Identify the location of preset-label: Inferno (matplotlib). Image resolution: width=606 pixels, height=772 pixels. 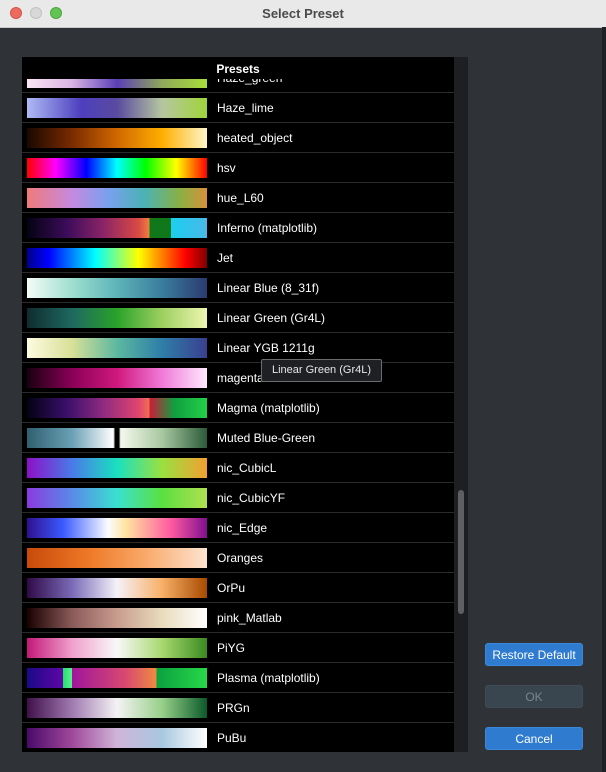
(267, 228).